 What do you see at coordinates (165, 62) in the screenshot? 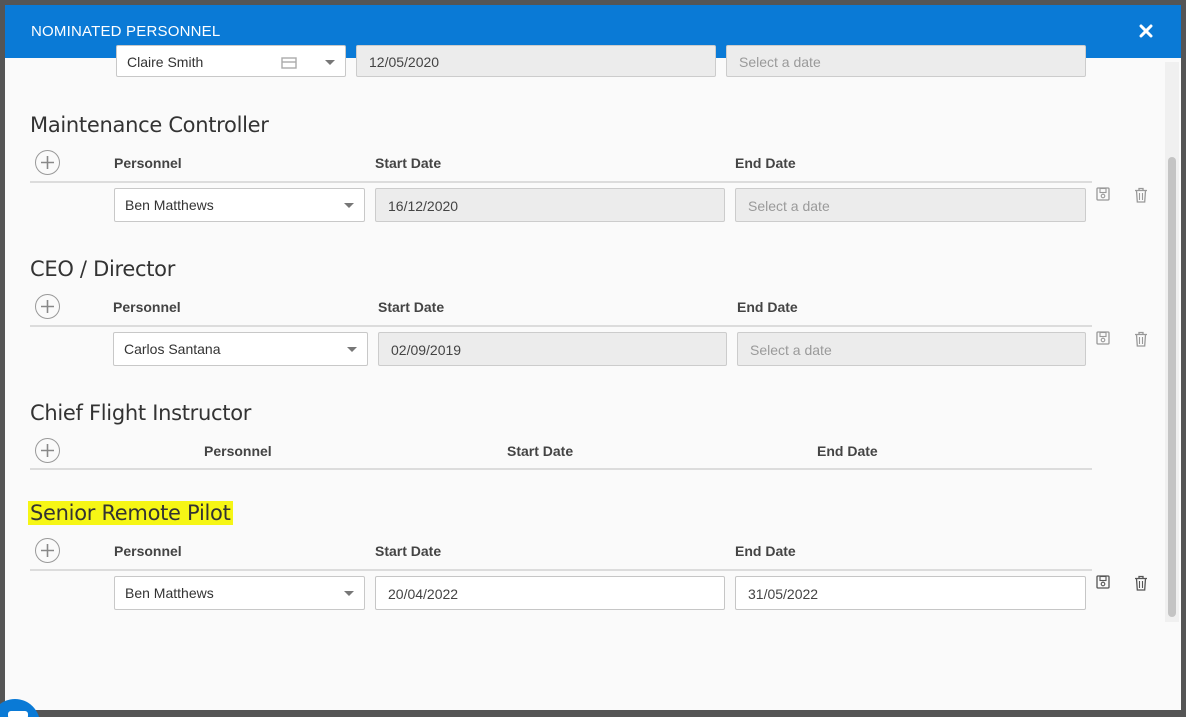
I see `personnel-select-value: Claire Smith` at bounding box center [165, 62].